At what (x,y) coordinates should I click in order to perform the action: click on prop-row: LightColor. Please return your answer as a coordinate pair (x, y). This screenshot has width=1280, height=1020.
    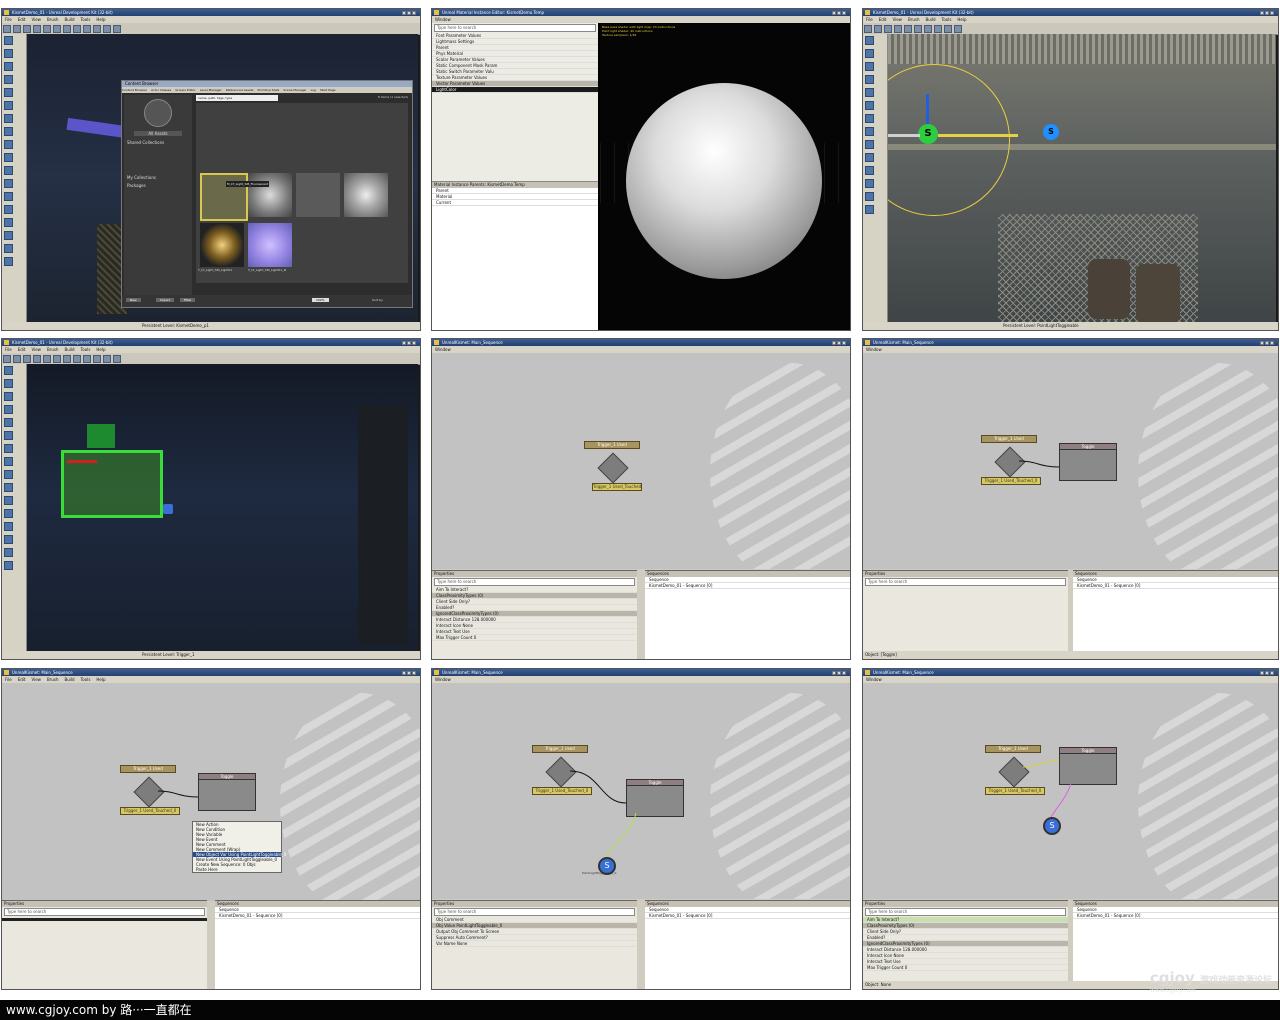
    Looking at the image, I should click on (515, 90).